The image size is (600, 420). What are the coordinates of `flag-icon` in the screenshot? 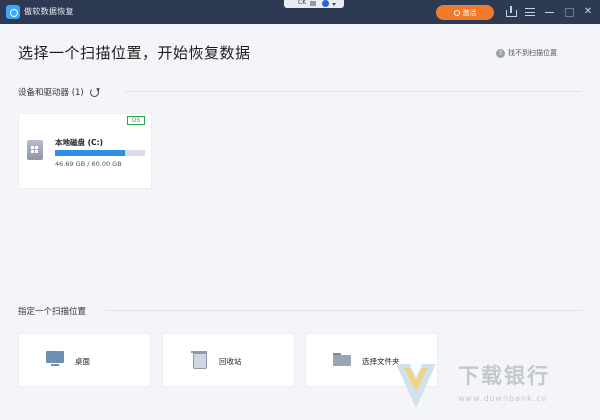 It's located at (313, 3).